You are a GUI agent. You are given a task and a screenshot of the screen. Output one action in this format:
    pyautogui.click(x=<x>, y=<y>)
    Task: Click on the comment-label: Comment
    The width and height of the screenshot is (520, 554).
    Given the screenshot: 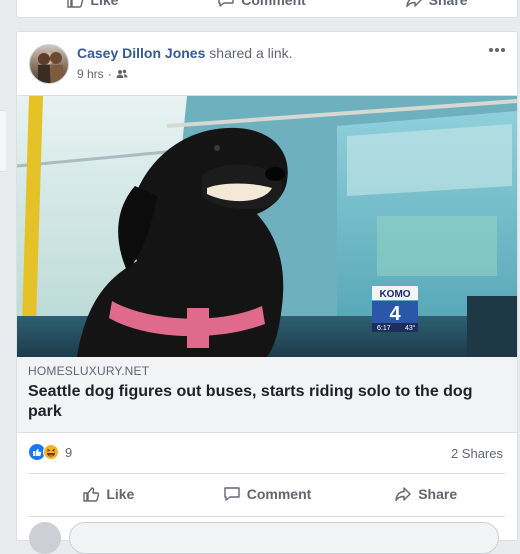 What is the action you would take?
    pyautogui.click(x=279, y=494)
    